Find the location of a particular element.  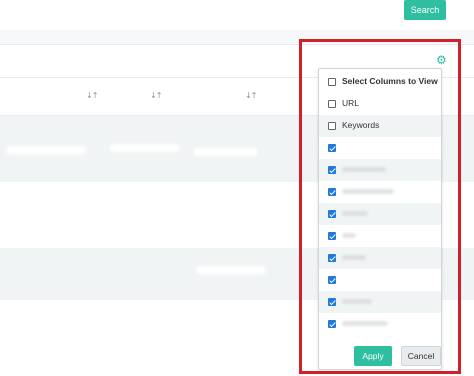

cancel-button: Cancel is located at coordinates (421, 356).